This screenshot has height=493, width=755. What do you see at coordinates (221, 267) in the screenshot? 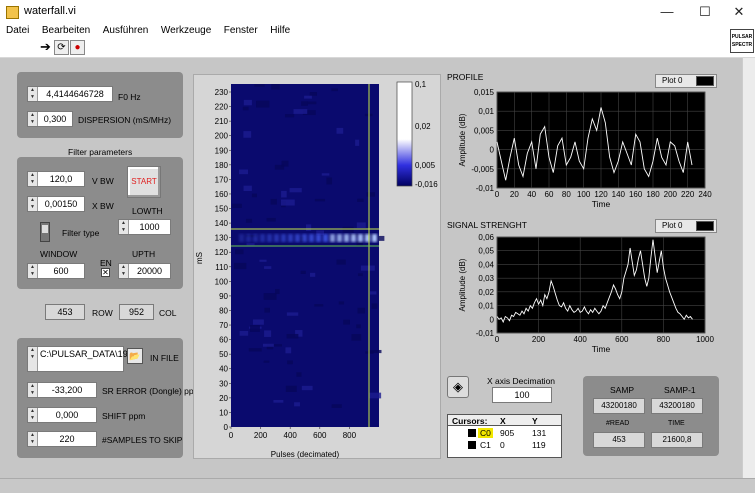
I see `waterfall-y-tick: 110` at bounding box center [221, 267].